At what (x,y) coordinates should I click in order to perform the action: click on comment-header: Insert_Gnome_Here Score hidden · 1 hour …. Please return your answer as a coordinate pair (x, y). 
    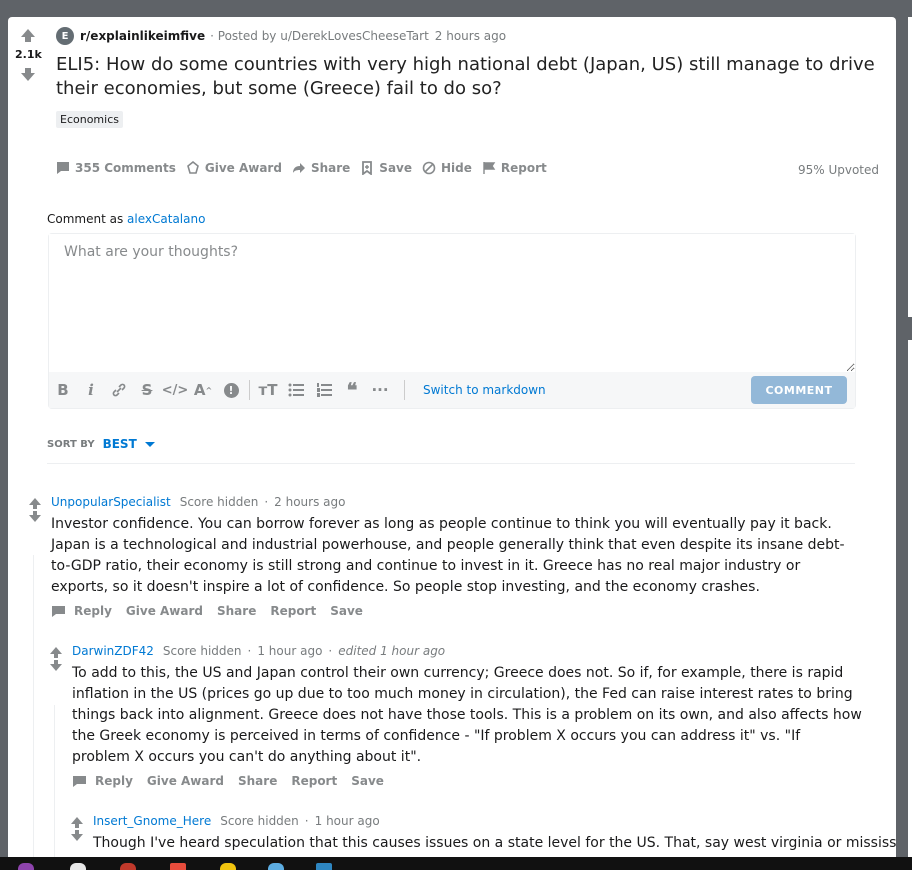
    Looking at the image, I should click on (236, 821).